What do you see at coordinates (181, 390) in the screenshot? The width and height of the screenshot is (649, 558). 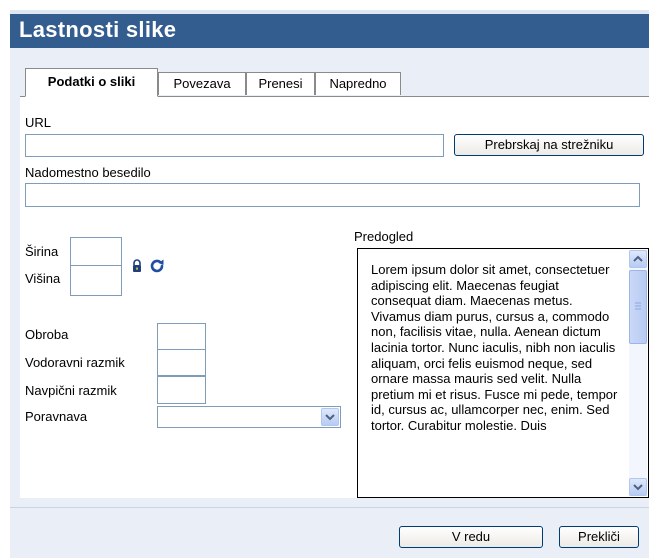 I see `vspace-input` at bounding box center [181, 390].